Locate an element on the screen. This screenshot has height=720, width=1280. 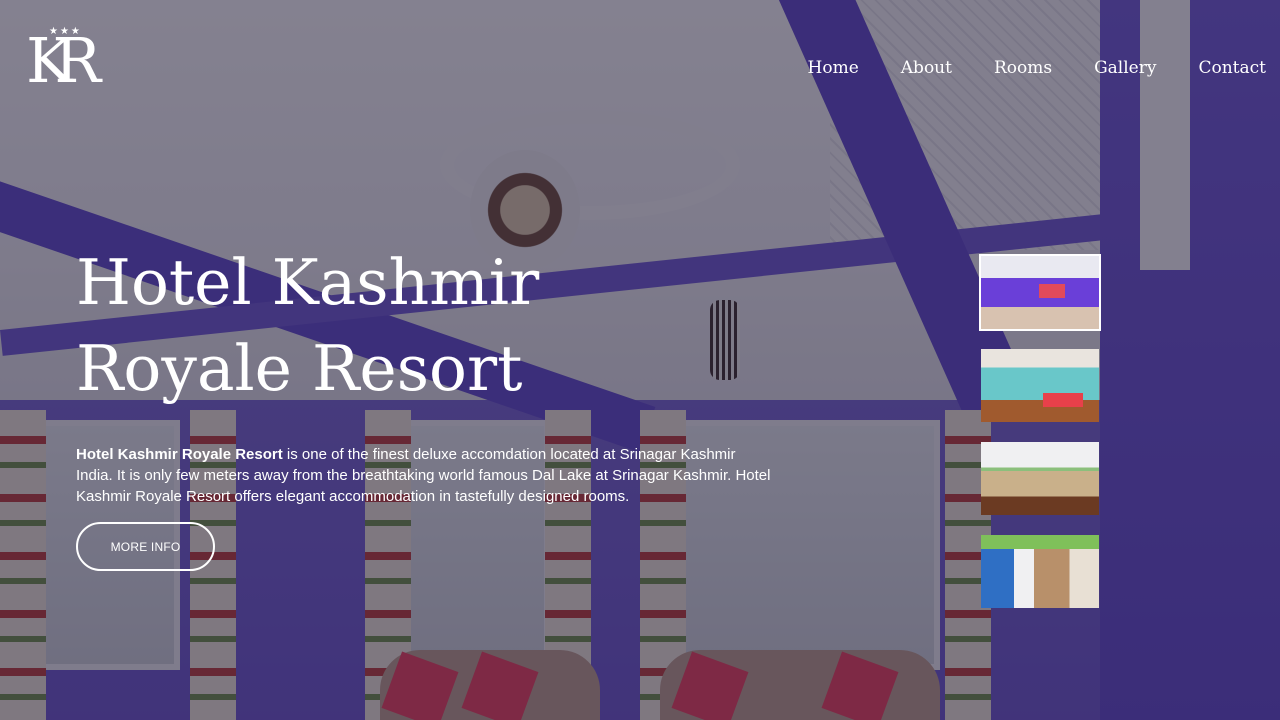
logo: ★★★ KR is located at coordinates (69, 61).